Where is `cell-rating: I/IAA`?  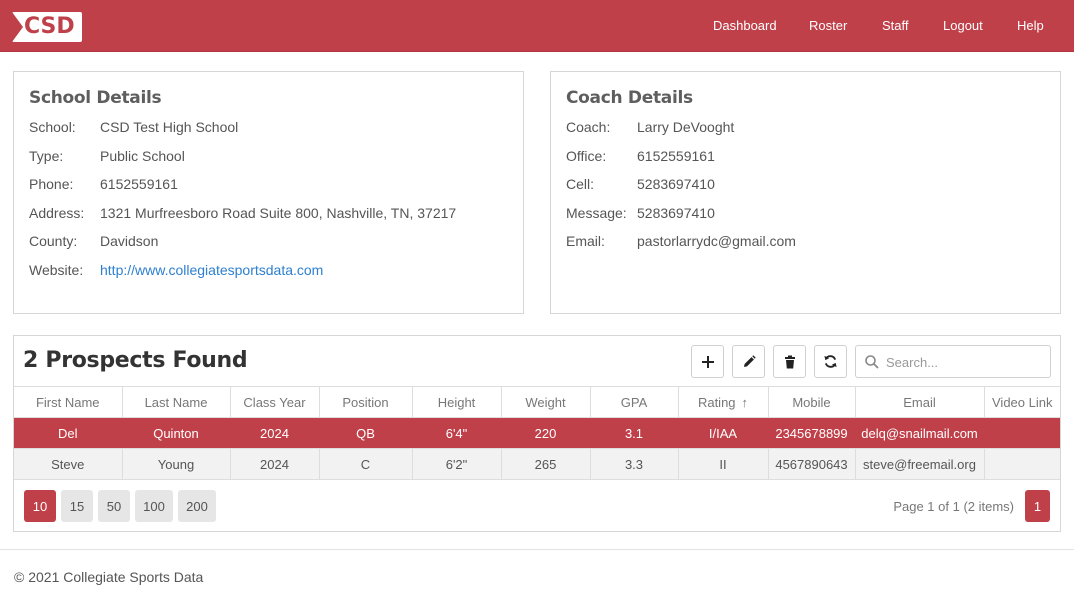
cell-rating: I/IAA is located at coordinates (723, 433).